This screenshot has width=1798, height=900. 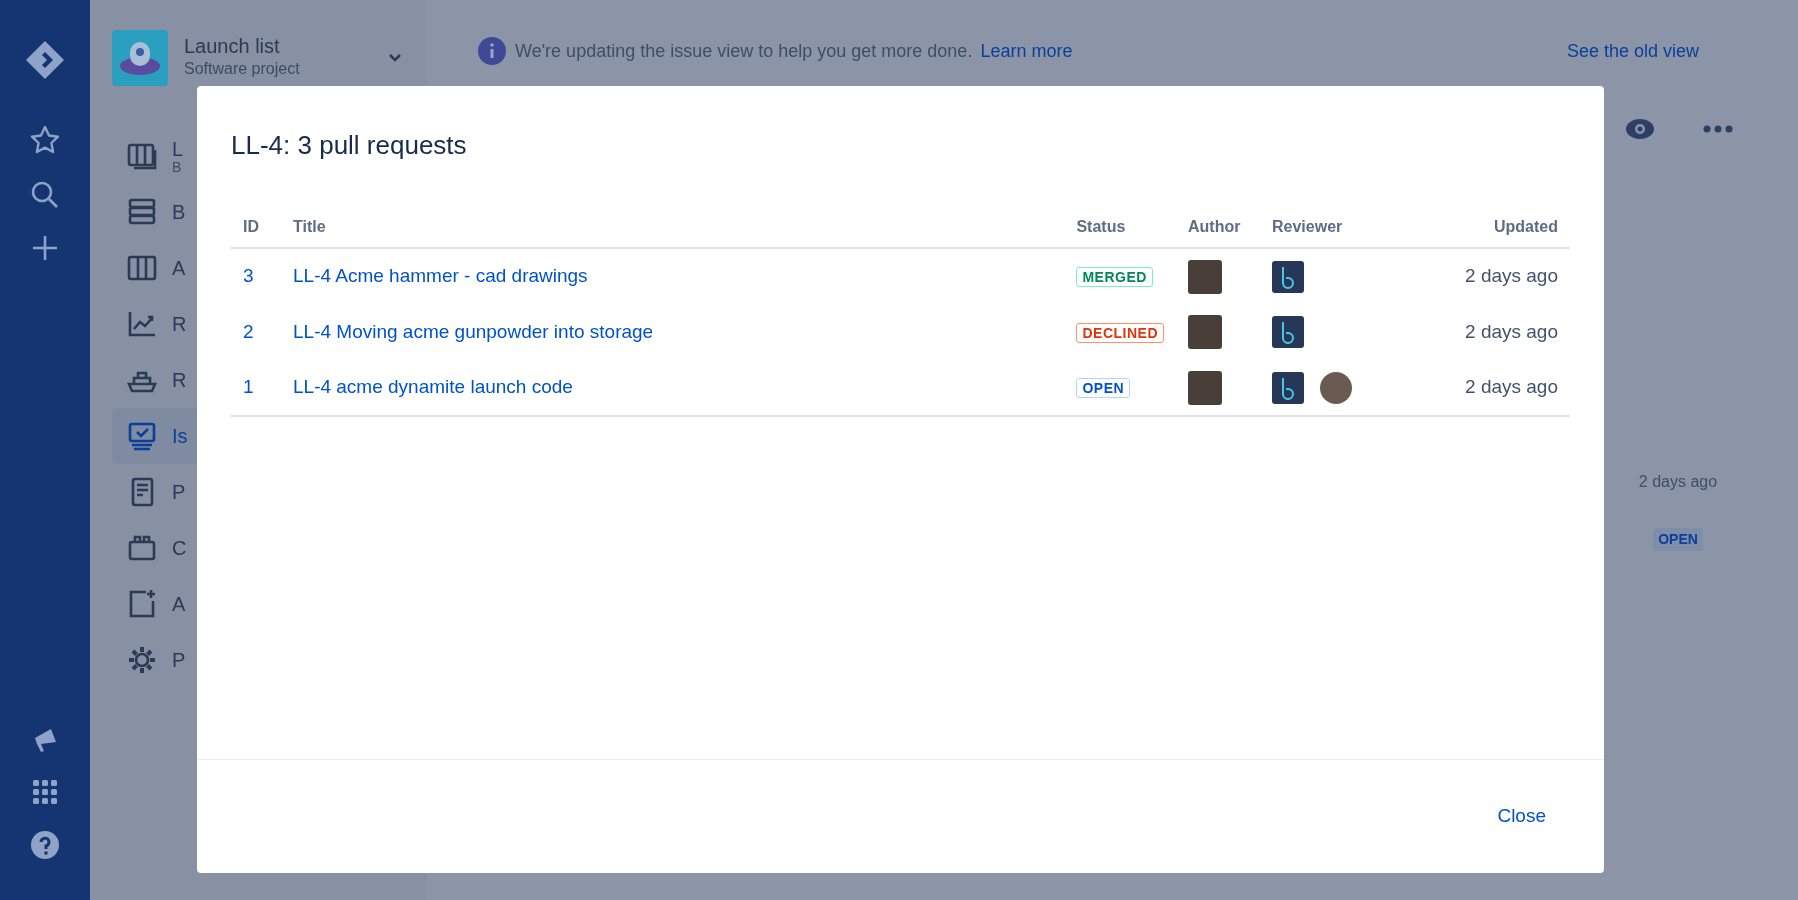 I want to click on column-header: Author, so click(x=1218, y=227).